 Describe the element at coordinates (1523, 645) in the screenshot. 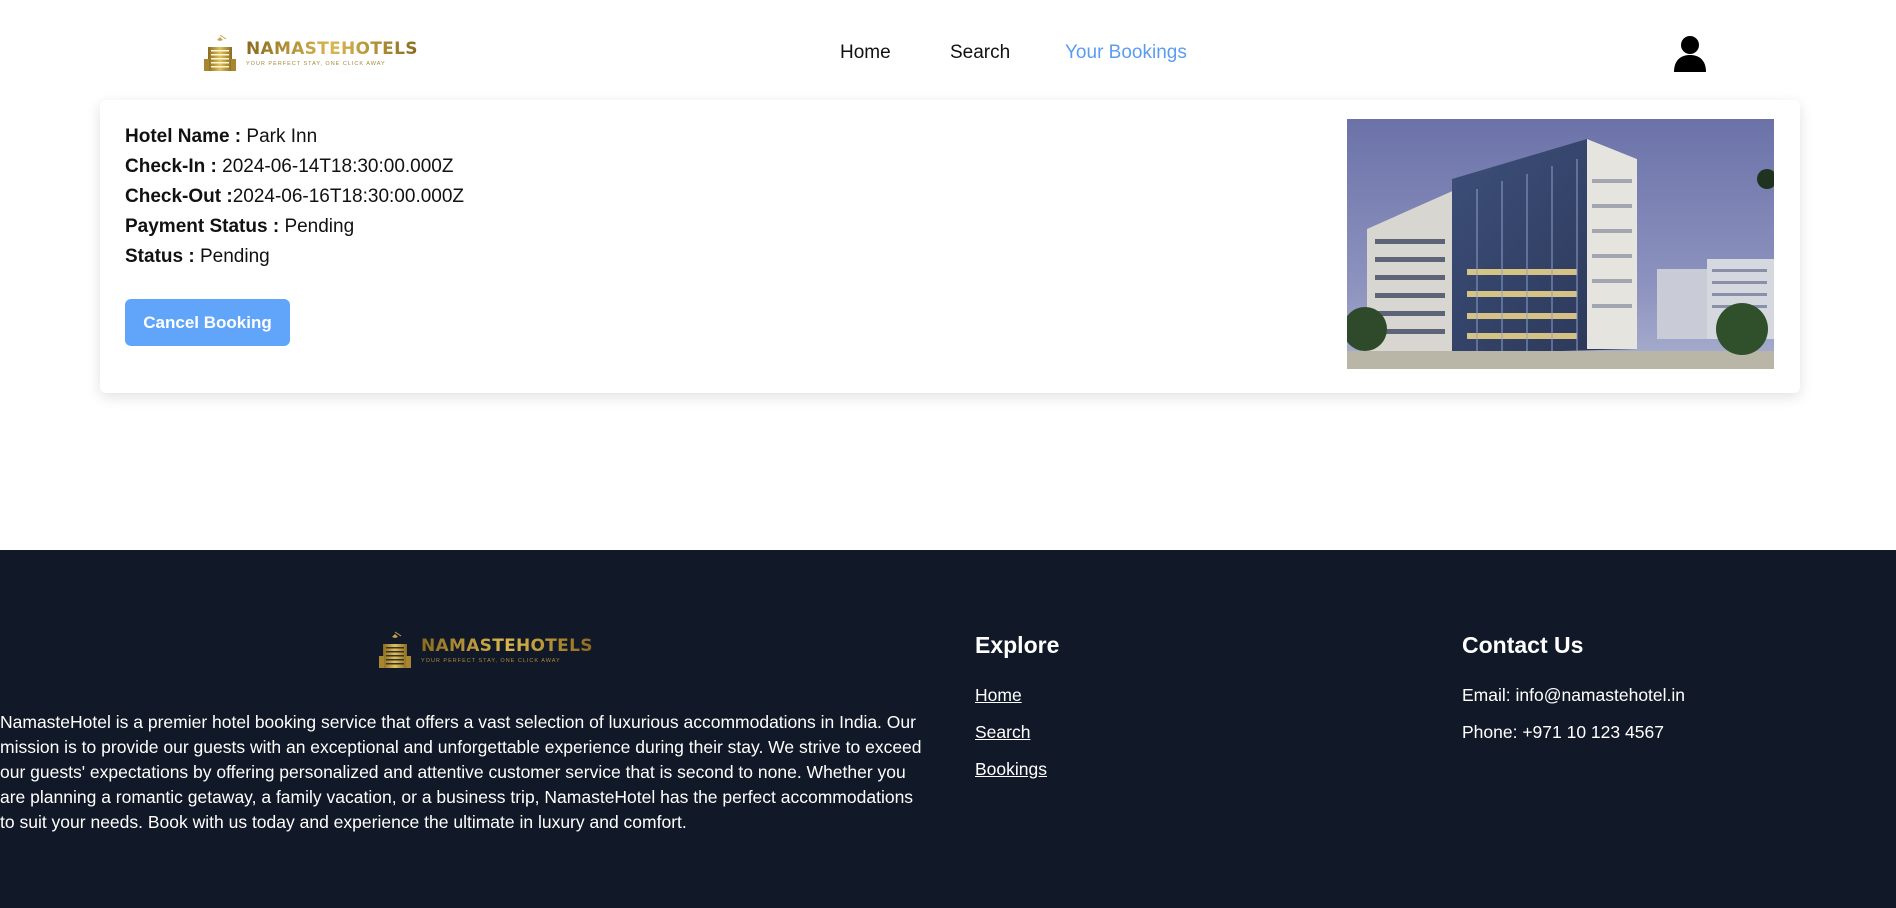

I see `footer-contact-heading: Contact Us` at that location.